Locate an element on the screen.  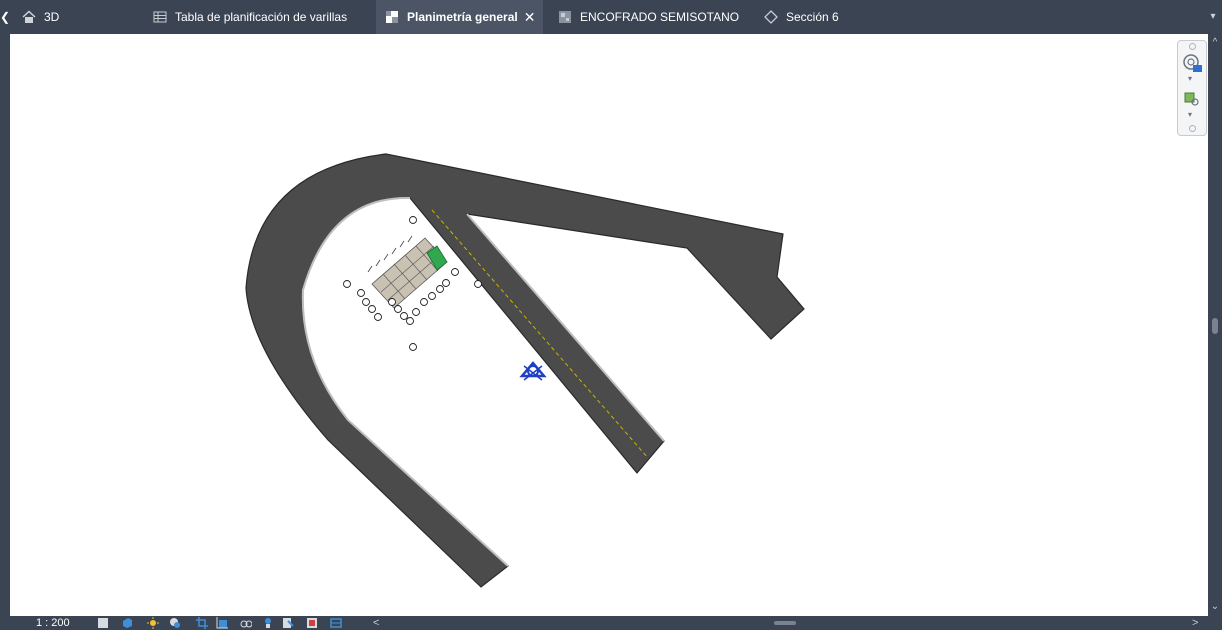
section-icon is located at coordinates (771, 17).